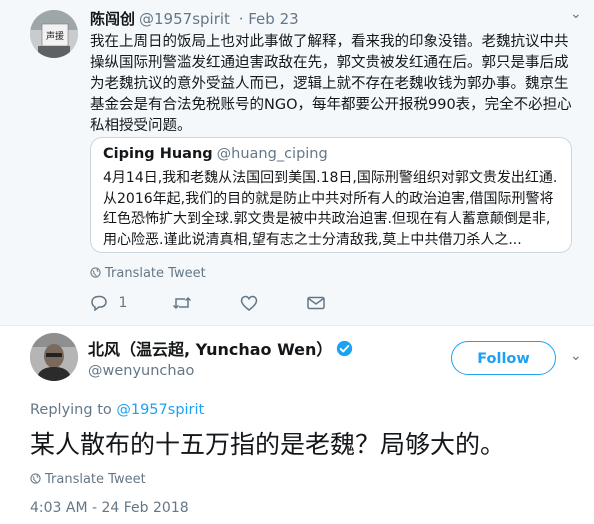 The height and width of the screenshot is (524, 594). What do you see at coordinates (297, 325) in the screenshot?
I see `divider` at bounding box center [297, 325].